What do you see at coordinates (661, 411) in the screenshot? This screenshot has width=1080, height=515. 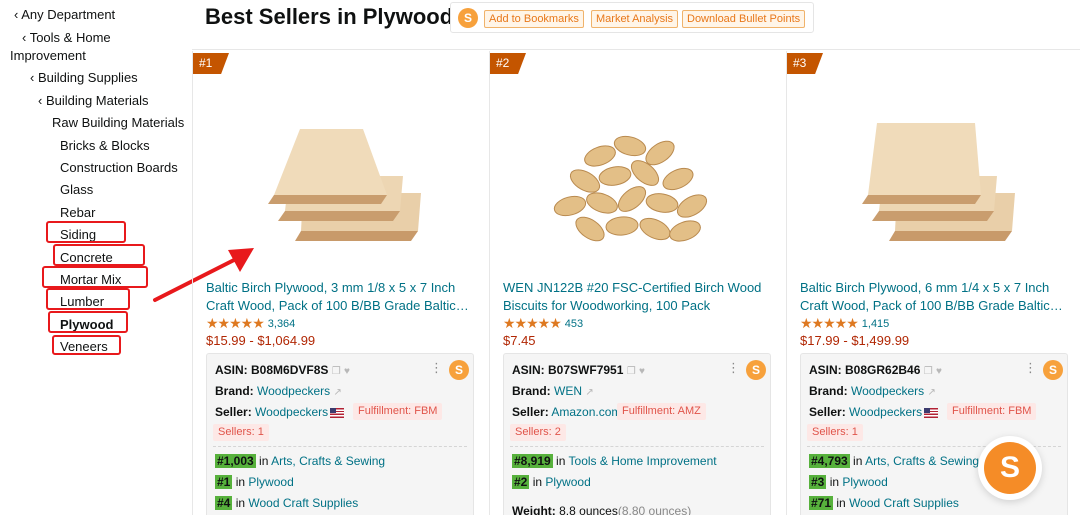 I see `fulfillment-badge: Fulfillment: AMZ` at bounding box center [661, 411].